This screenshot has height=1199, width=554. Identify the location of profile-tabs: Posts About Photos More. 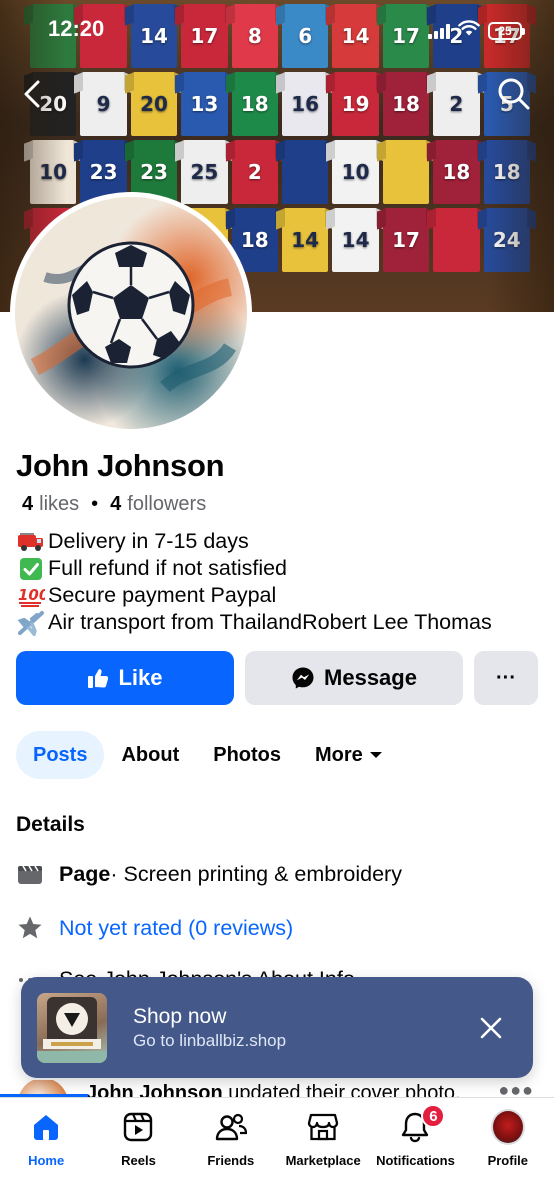
(208, 755).